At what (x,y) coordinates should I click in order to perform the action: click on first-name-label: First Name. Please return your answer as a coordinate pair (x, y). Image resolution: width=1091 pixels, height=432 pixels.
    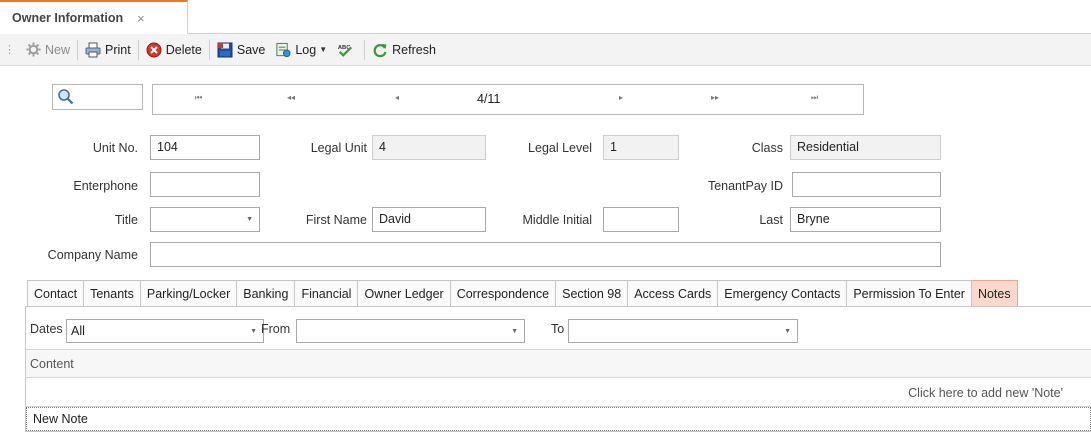
    Looking at the image, I should click on (336, 220).